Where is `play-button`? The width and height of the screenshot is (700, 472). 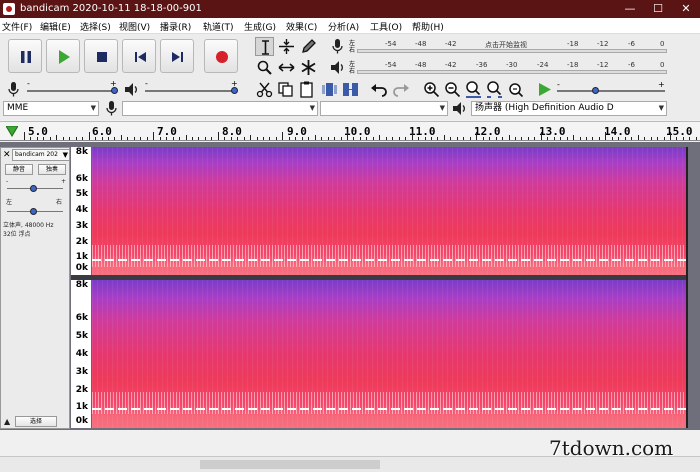 play-button is located at coordinates (63, 56).